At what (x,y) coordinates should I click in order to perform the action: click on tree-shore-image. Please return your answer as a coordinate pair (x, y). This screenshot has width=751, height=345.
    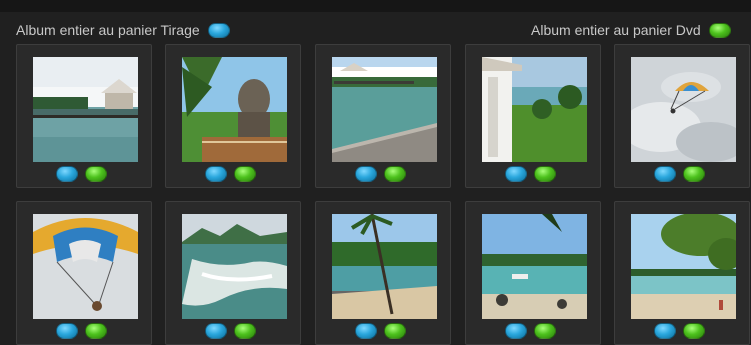
    Looking at the image, I should click on (683, 266).